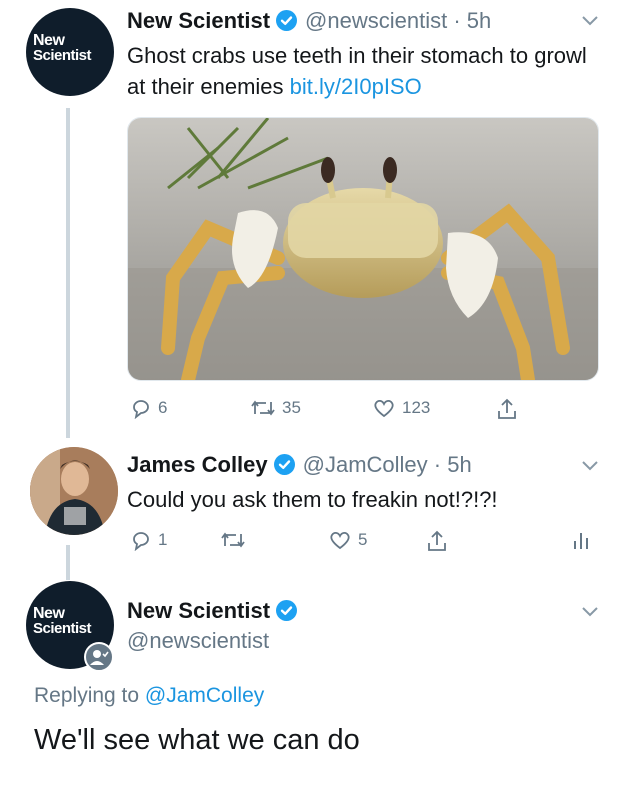  I want to click on tweet1-actions: 6 35 123, so click(330, 410).